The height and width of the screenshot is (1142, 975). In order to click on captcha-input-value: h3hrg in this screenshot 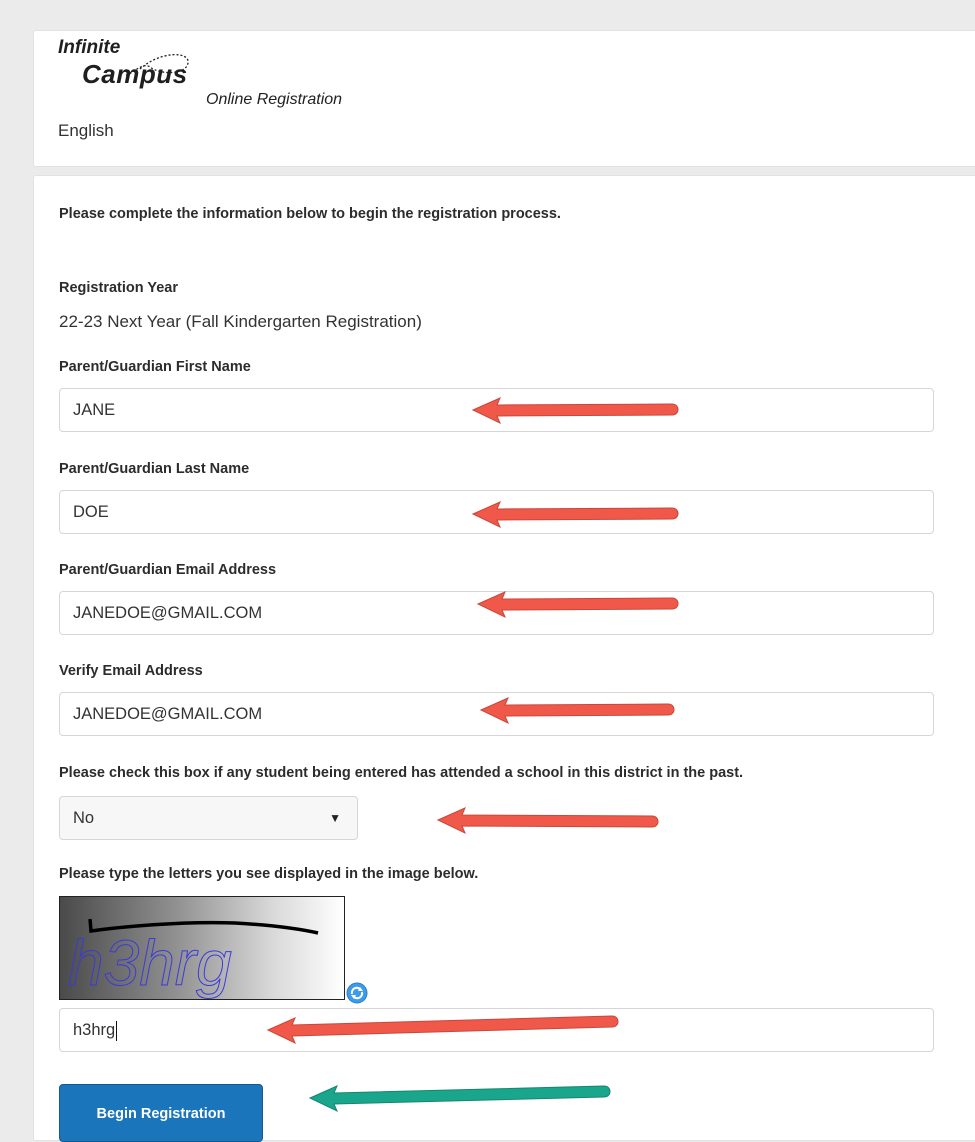, I will do `click(94, 1030)`.